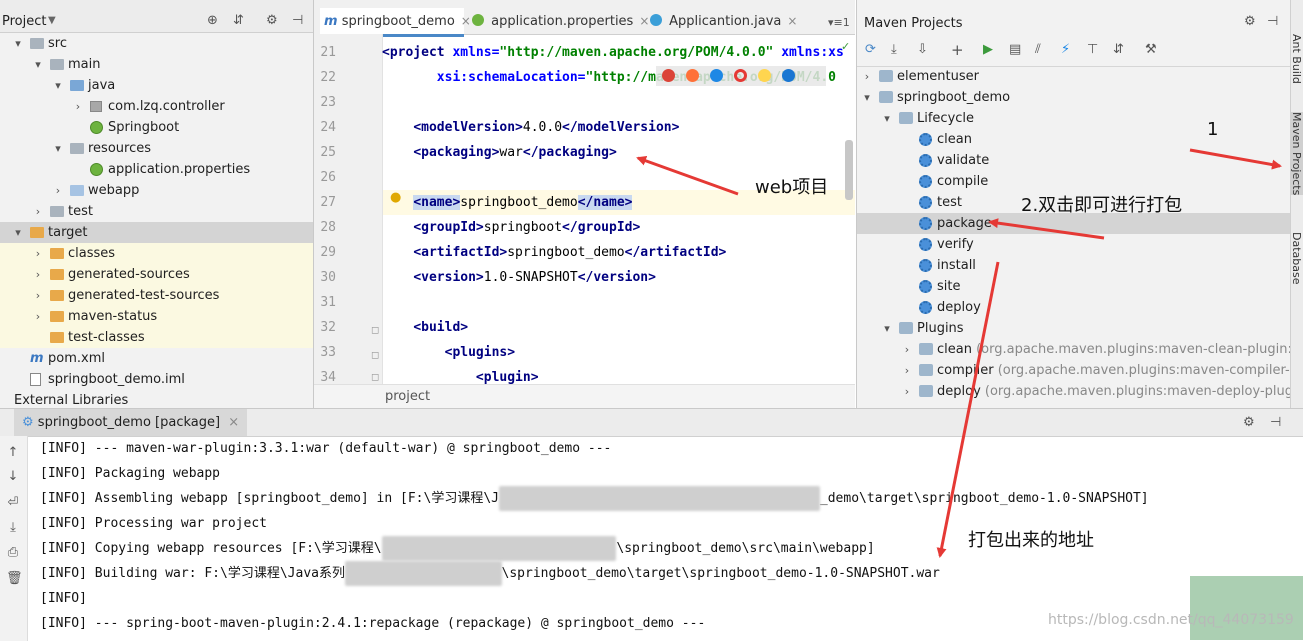 Image resolution: width=1303 pixels, height=641 pixels. I want to click on target-icon: ⊕, so click(212, 20).